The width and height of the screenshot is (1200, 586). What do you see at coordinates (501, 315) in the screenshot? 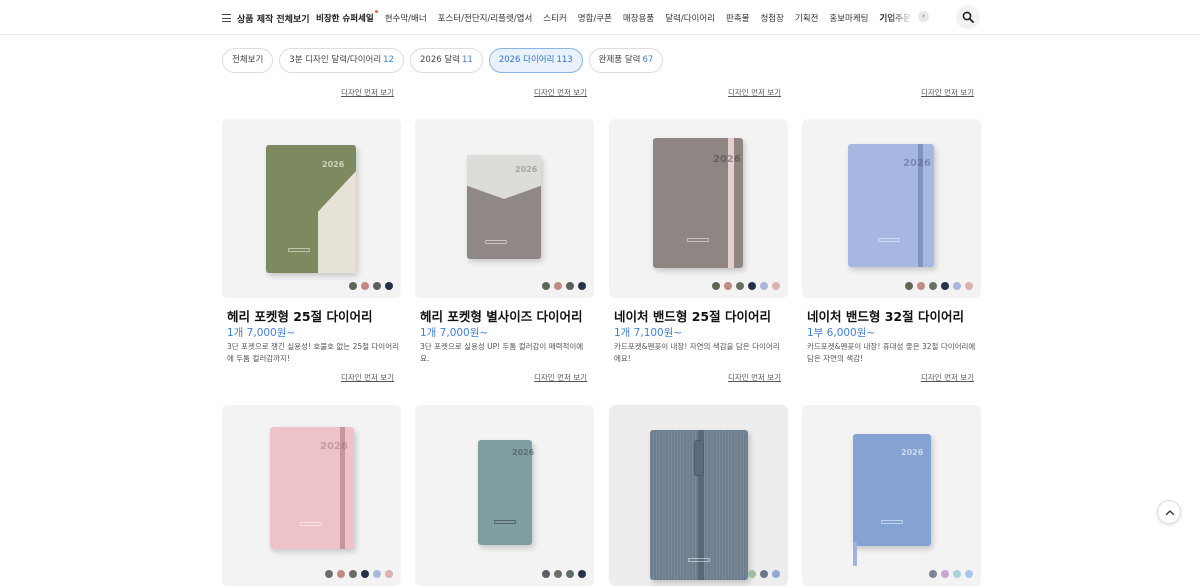
I see `product-name: 헤리 포켓형 별사이즈 다이어리` at bounding box center [501, 315].